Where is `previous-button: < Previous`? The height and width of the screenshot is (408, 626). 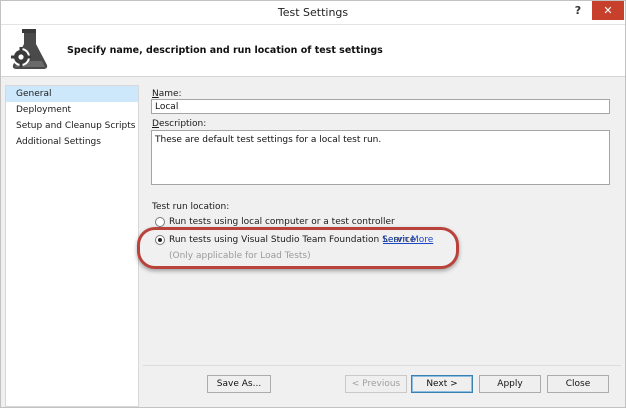 previous-button: < Previous is located at coordinates (376, 384).